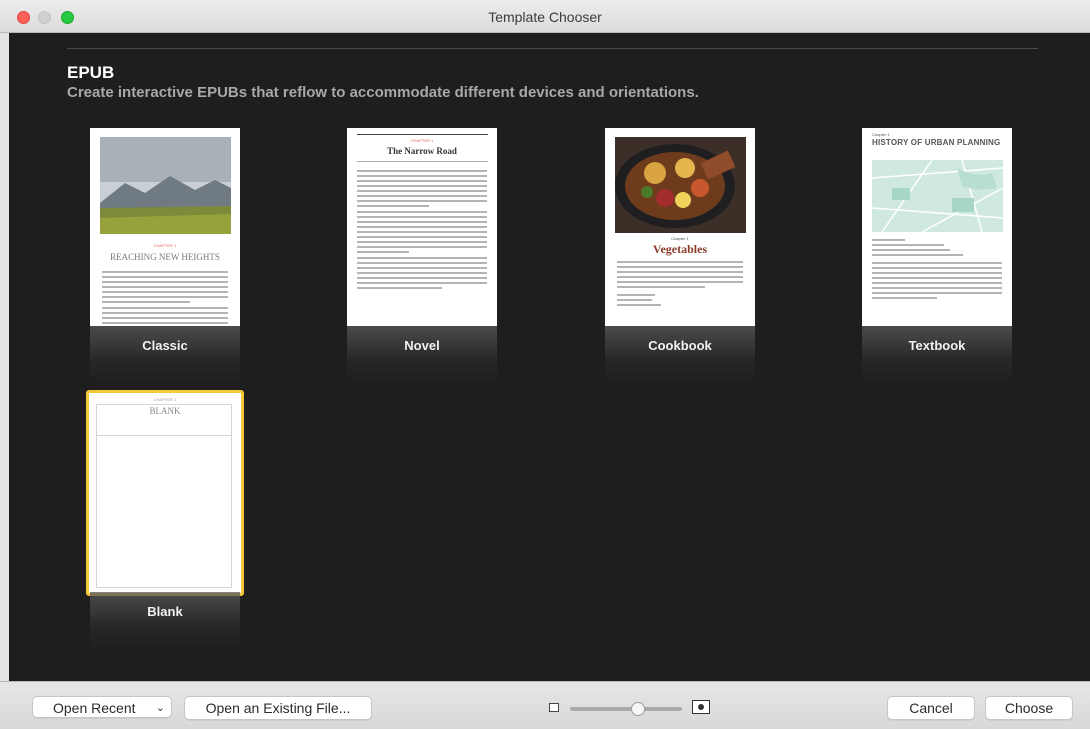  I want to click on title-bar: Template Chooser, so click(545, 16).